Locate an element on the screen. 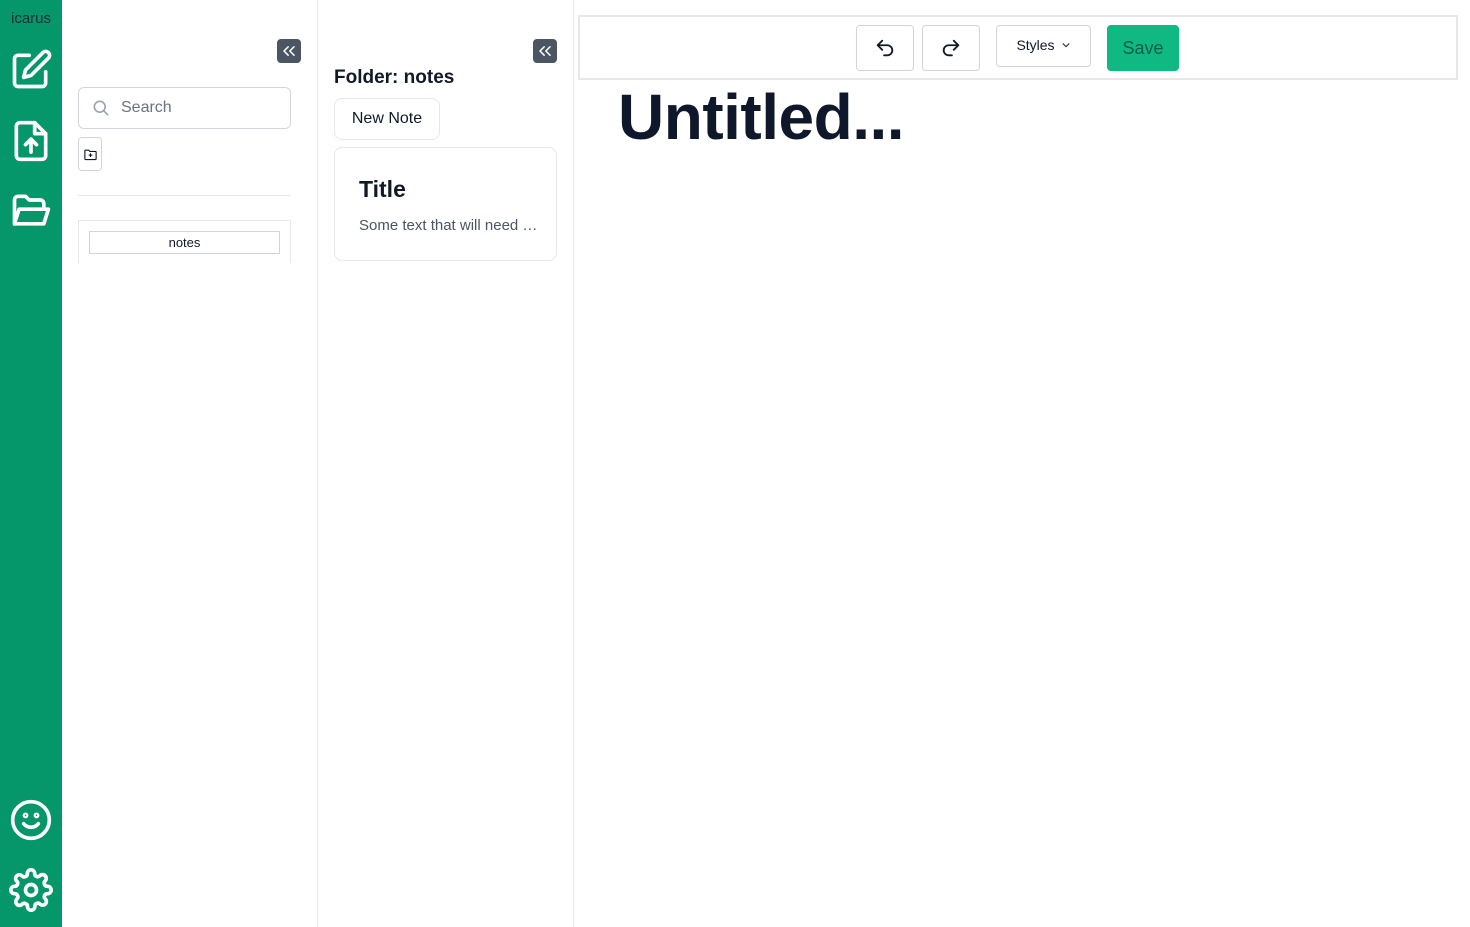 The image size is (1470, 927). settings-rail-button is located at coordinates (31, 890).